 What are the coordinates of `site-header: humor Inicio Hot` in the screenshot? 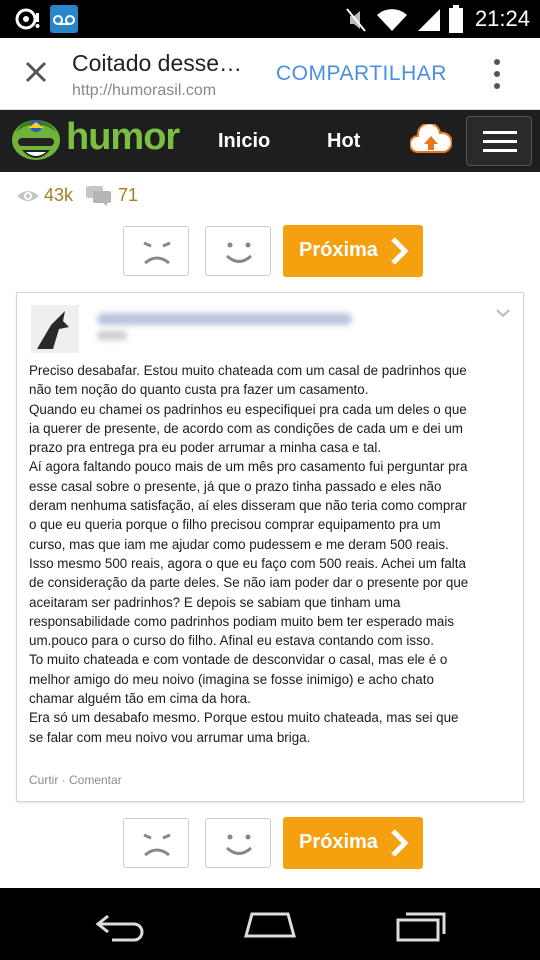 It's located at (270, 141).